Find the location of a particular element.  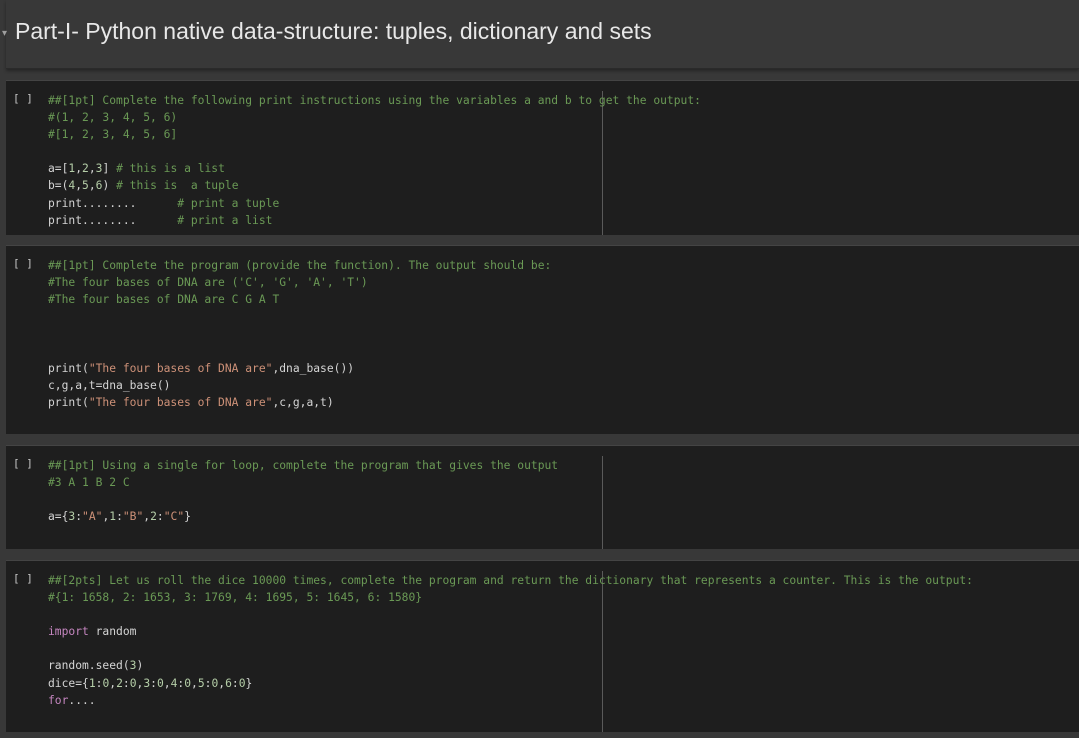

code-line: #(1, 2, 3, 4, 5, 6) is located at coordinates (113, 118).